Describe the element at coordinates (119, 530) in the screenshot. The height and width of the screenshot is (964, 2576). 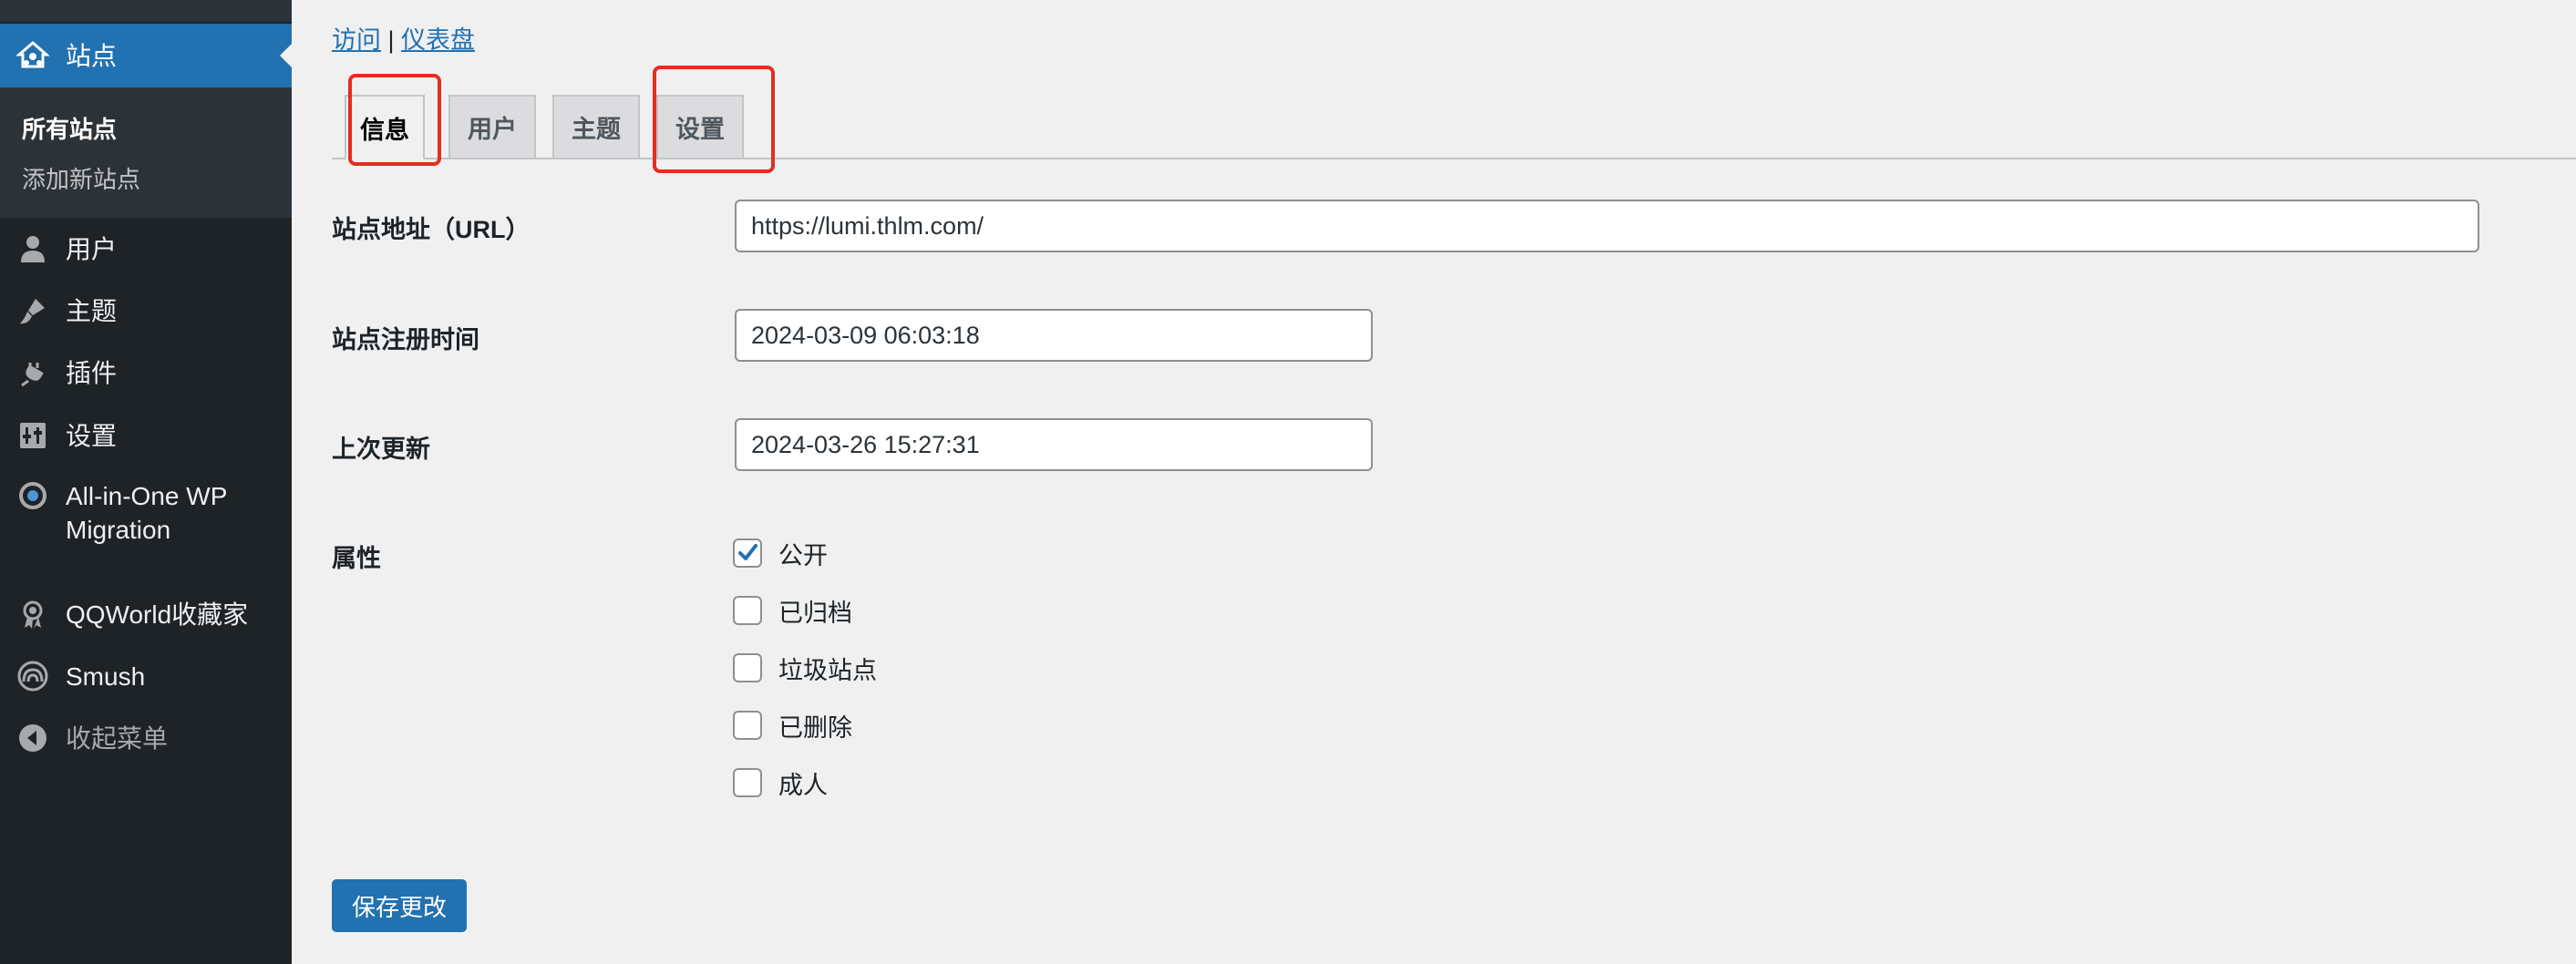
I see `sidebar-item-label-line2: Migration` at that location.